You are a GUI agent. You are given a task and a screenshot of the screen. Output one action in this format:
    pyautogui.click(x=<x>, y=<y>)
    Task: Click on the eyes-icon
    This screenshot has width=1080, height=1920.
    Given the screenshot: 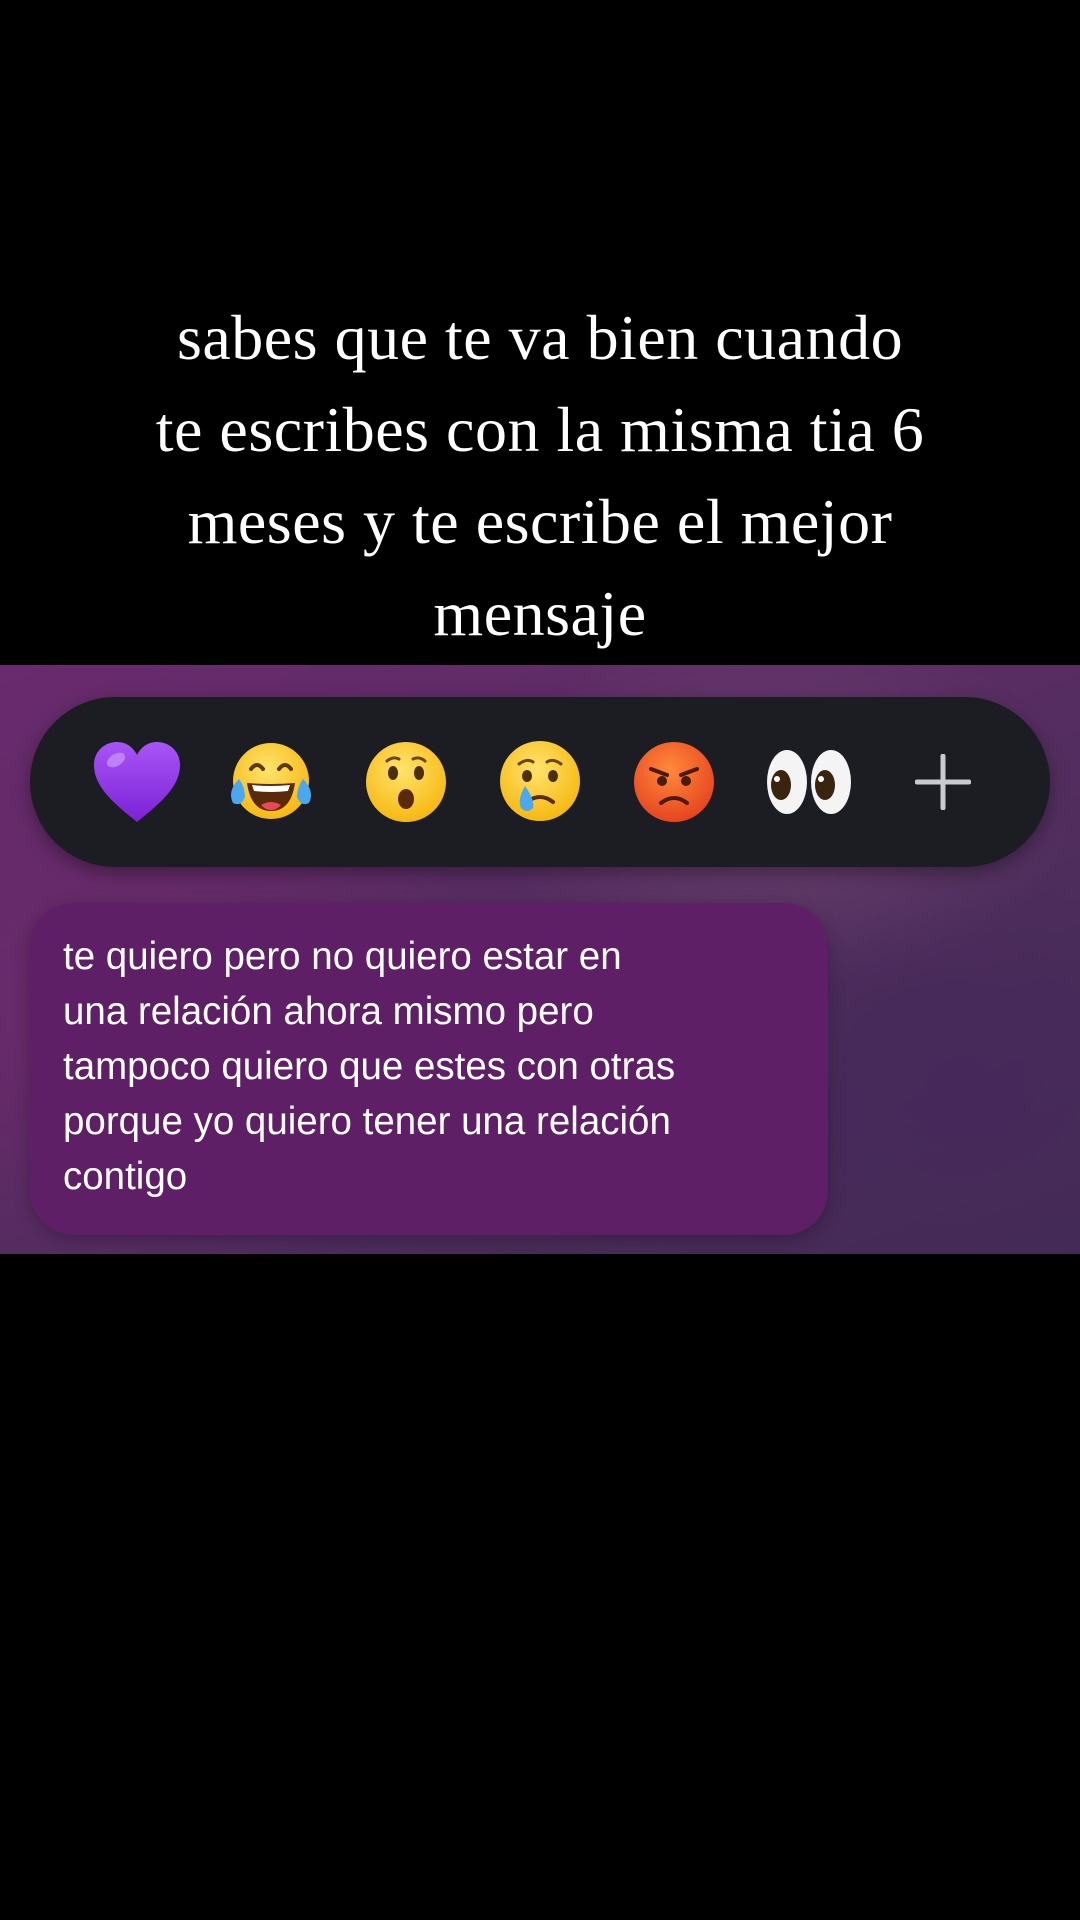 What is the action you would take?
    pyautogui.click(x=809, y=782)
    